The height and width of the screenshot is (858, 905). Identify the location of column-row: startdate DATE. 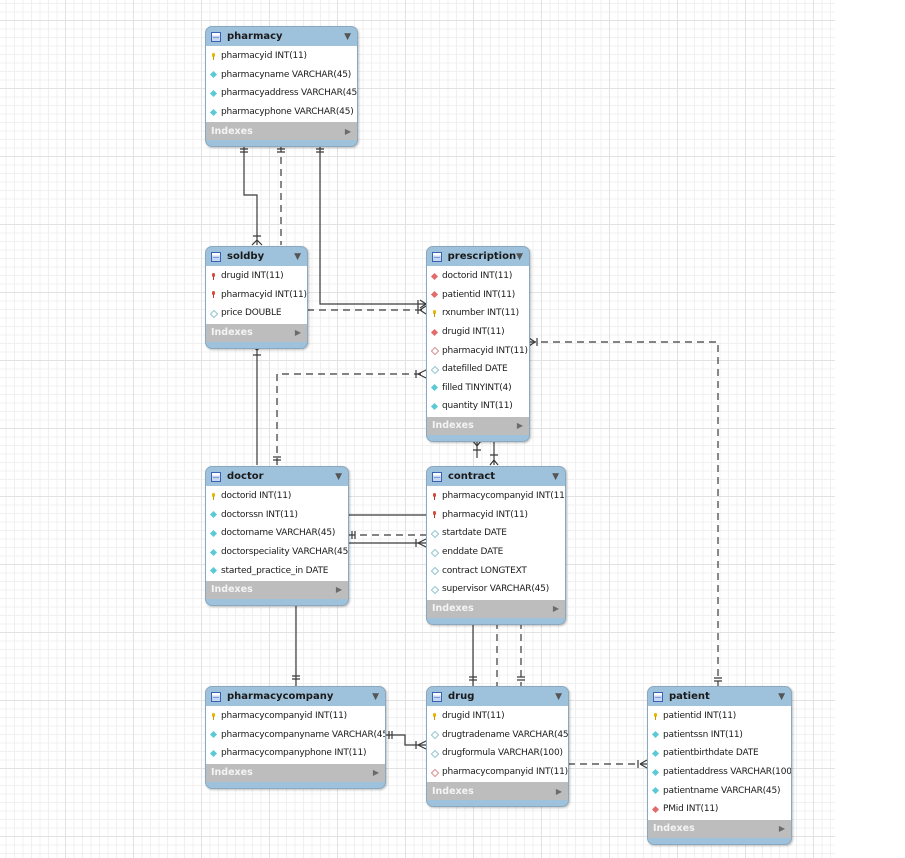
(496, 533).